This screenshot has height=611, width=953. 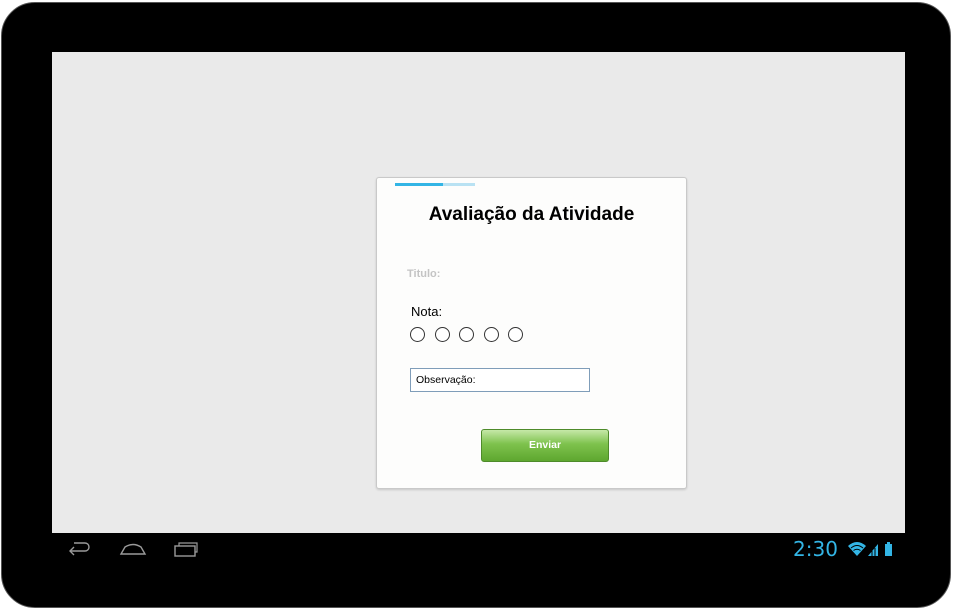 I want to click on home-icon, so click(x=133, y=549).